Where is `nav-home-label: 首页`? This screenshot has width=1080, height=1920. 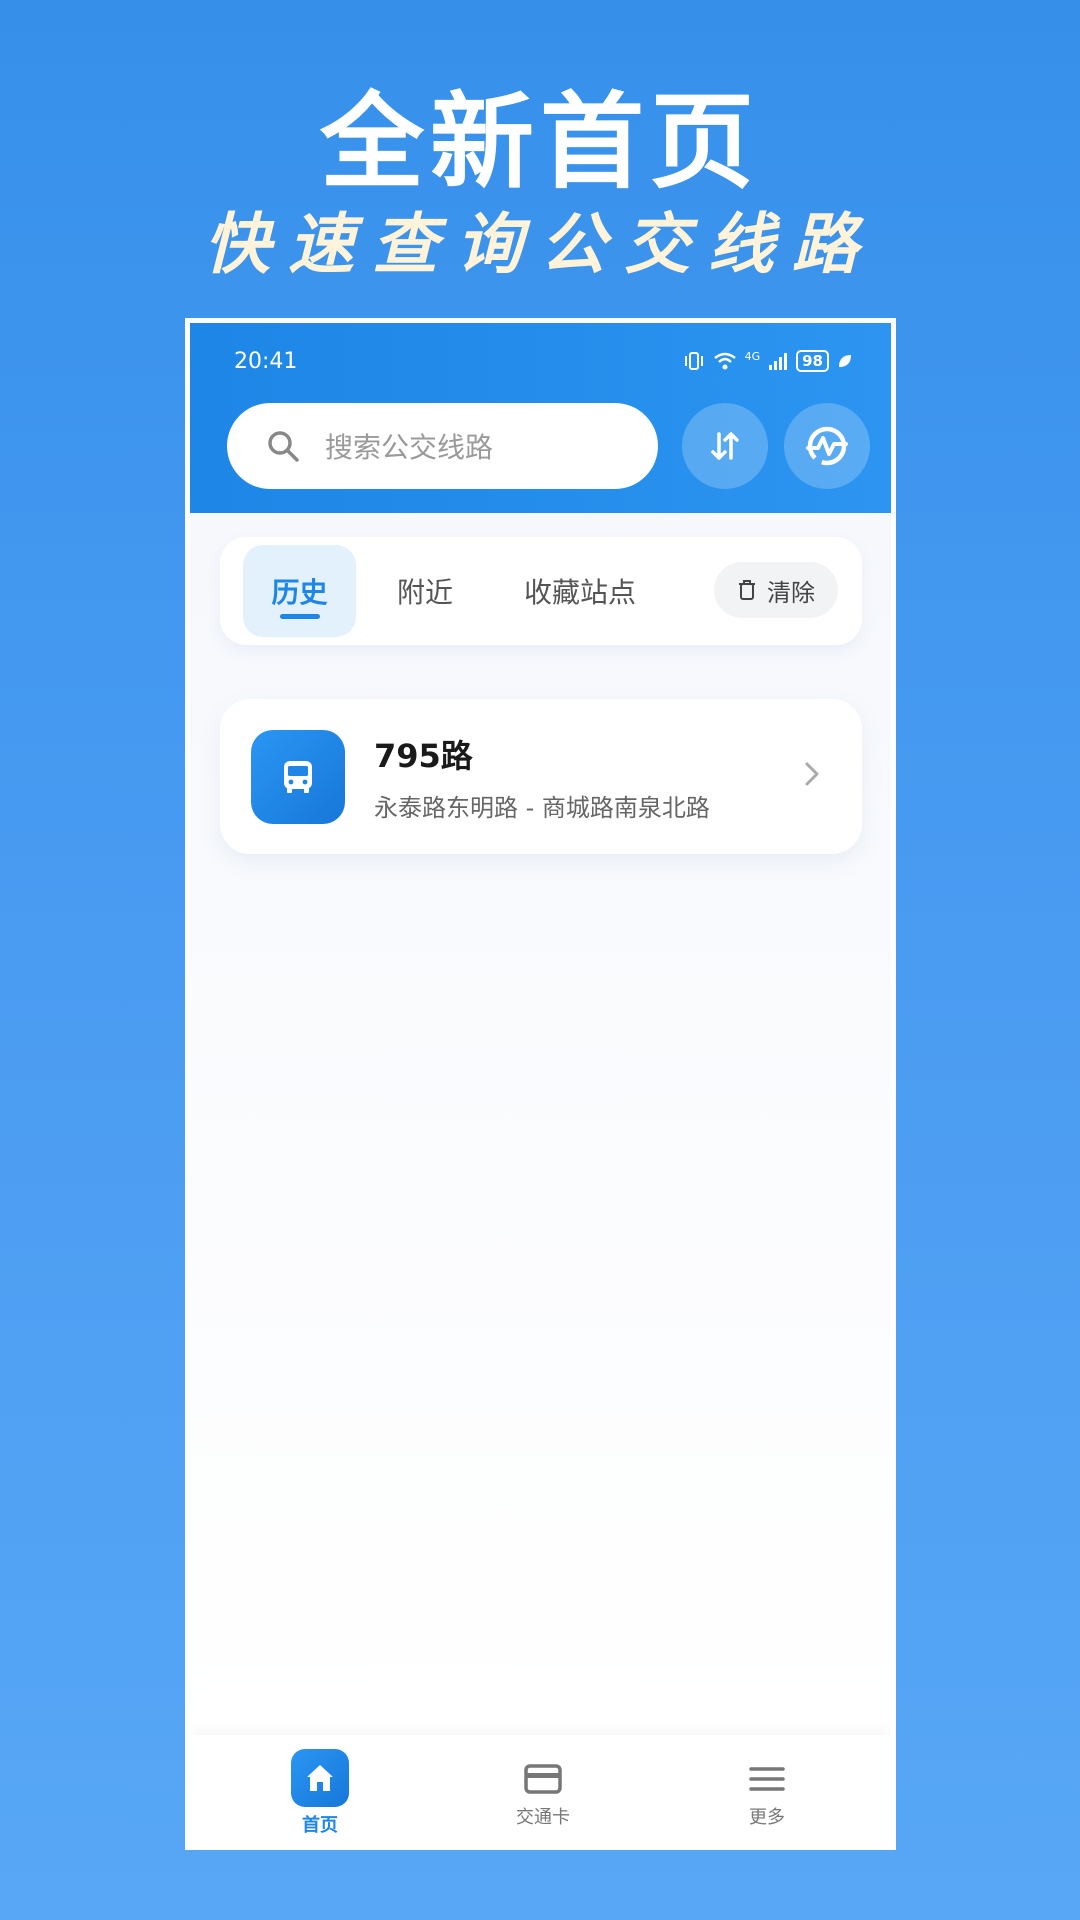 nav-home-label: 首页 is located at coordinates (320, 1825).